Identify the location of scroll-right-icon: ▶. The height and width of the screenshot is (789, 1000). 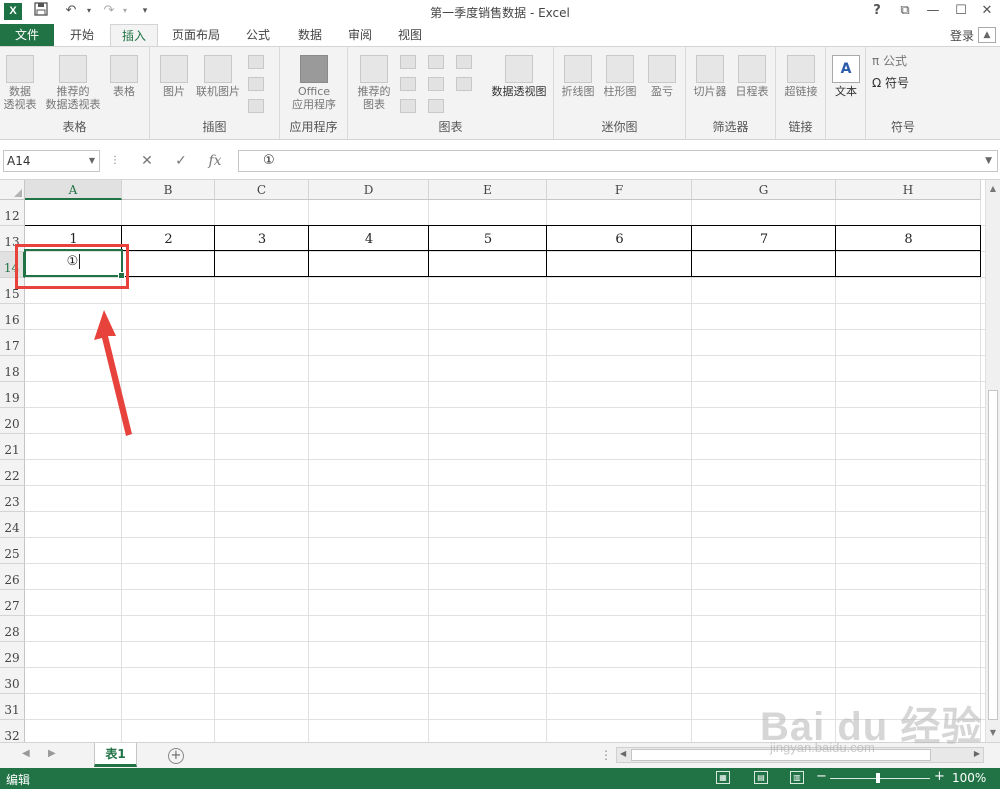
(977, 753).